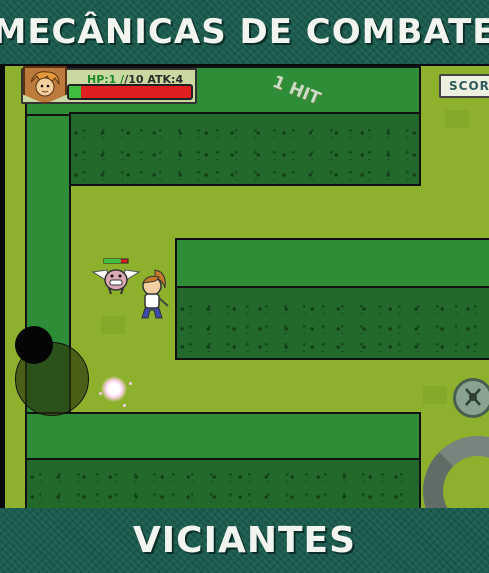 Image resolution: width=489 pixels, height=573 pixels. I want to click on subtitle-text: VICIANTES, so click(244, 540).